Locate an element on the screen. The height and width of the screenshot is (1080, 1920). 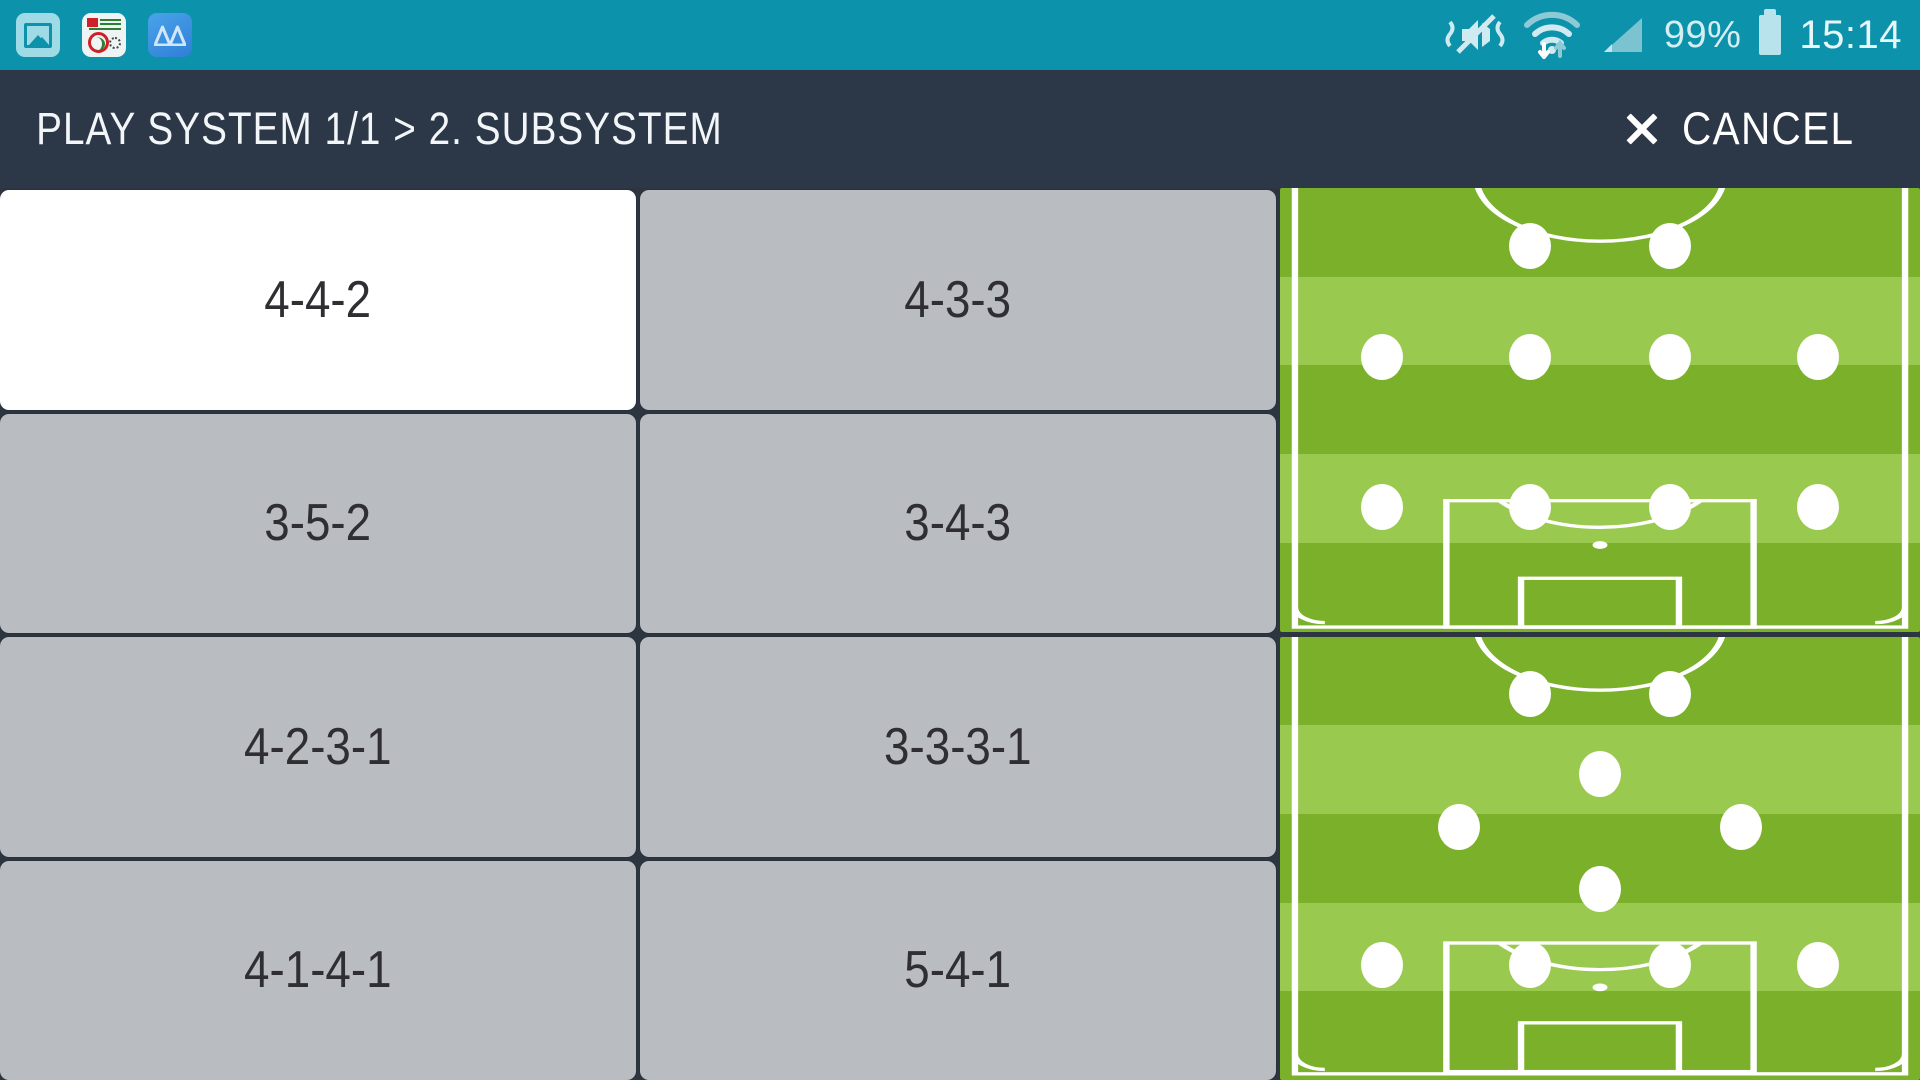
formation-cell-4-3-3: 4-3-3 is located at coordinates (958, 300).